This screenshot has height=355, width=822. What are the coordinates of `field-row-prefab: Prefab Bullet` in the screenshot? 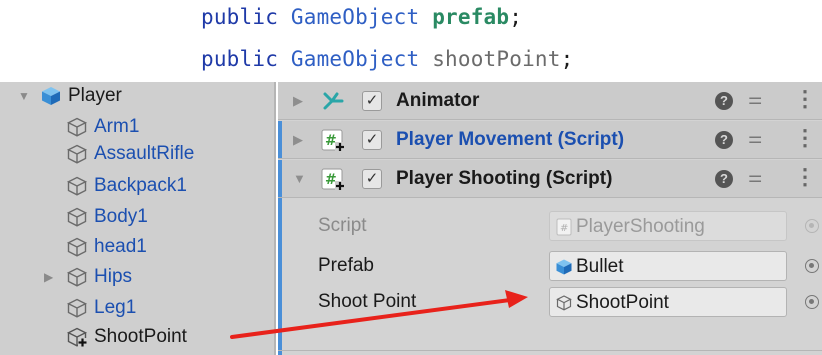 It's located at (550, 266).